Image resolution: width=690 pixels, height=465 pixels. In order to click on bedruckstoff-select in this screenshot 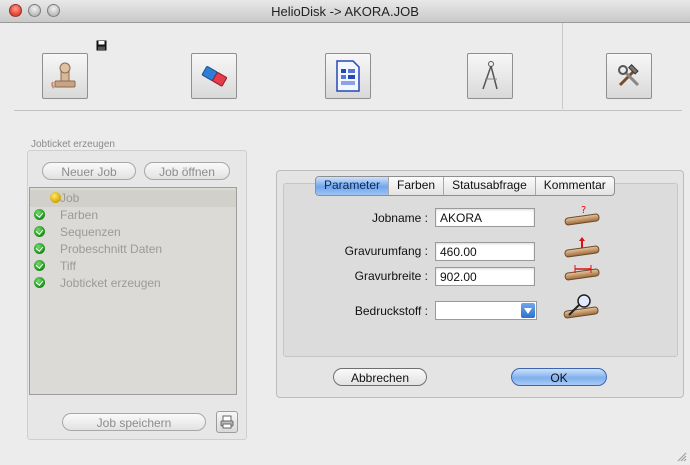, I will do `click(486, 310)`.